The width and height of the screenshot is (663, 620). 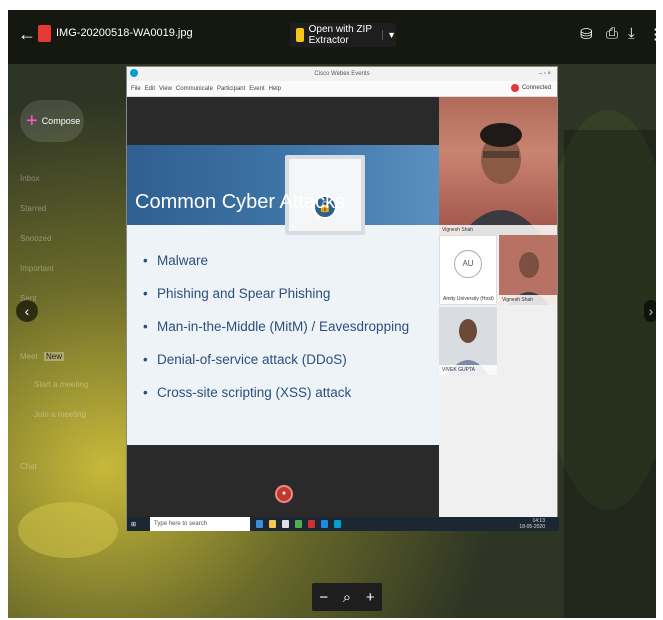 I want to click on menu-event: Event, so click(x=256, y=89).